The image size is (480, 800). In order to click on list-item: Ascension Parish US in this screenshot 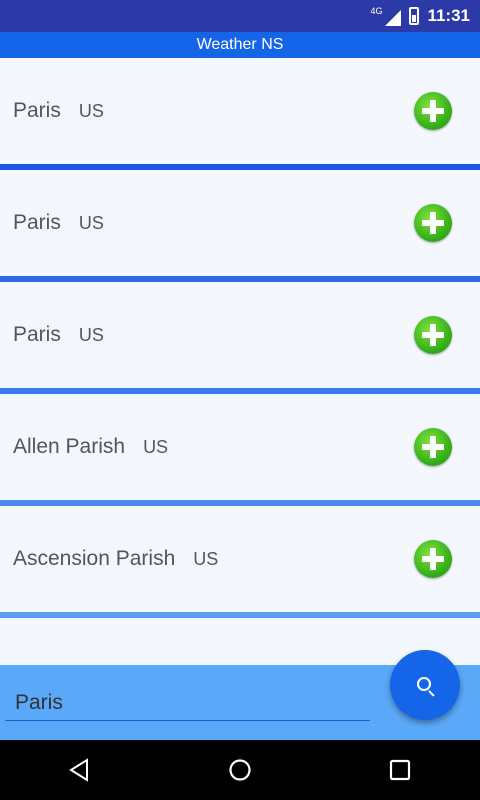, I will do `click(240, 559)`.